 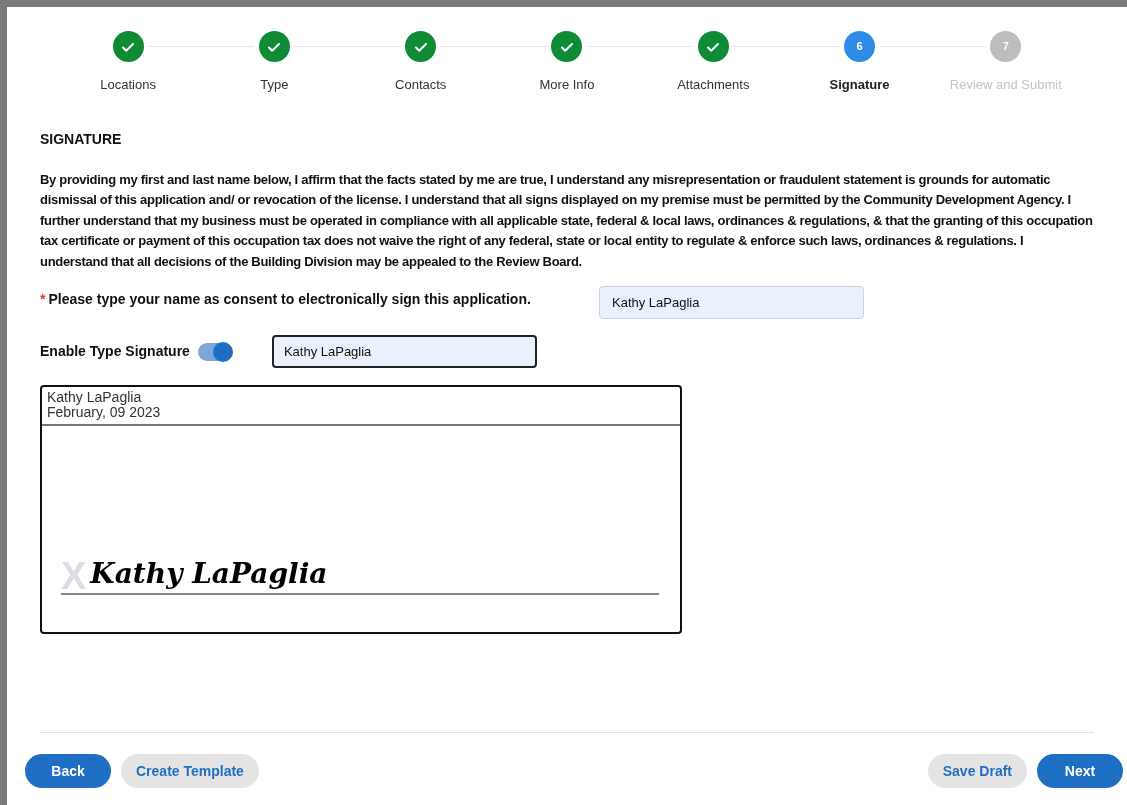 What do you see at coordinates (421, 85) in the screenshot?
I see `step-label: Contacts` at bounding box center [421, 85].